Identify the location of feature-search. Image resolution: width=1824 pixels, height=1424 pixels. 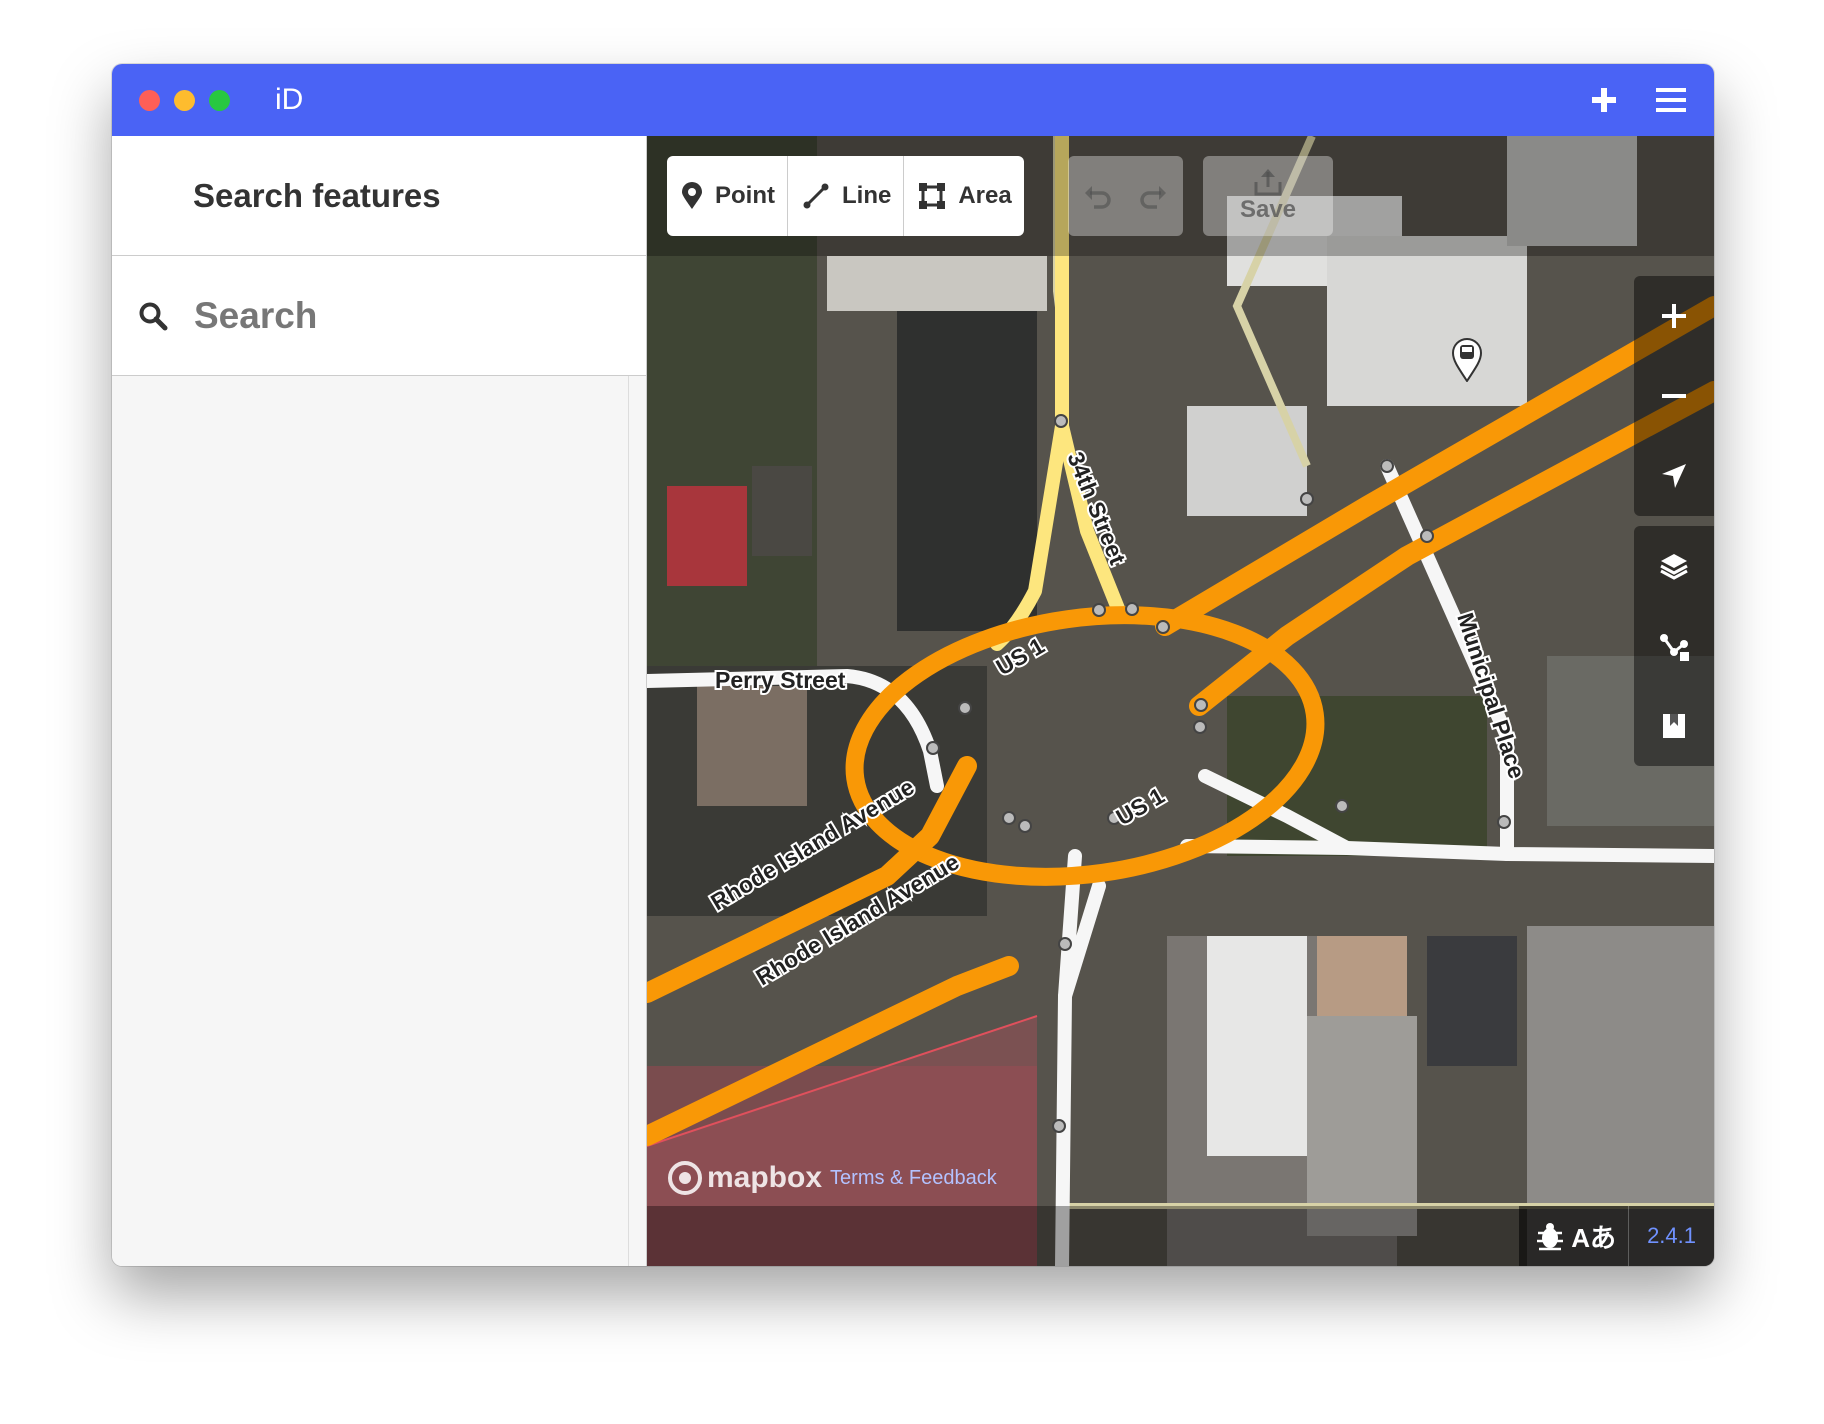
(379, 316).